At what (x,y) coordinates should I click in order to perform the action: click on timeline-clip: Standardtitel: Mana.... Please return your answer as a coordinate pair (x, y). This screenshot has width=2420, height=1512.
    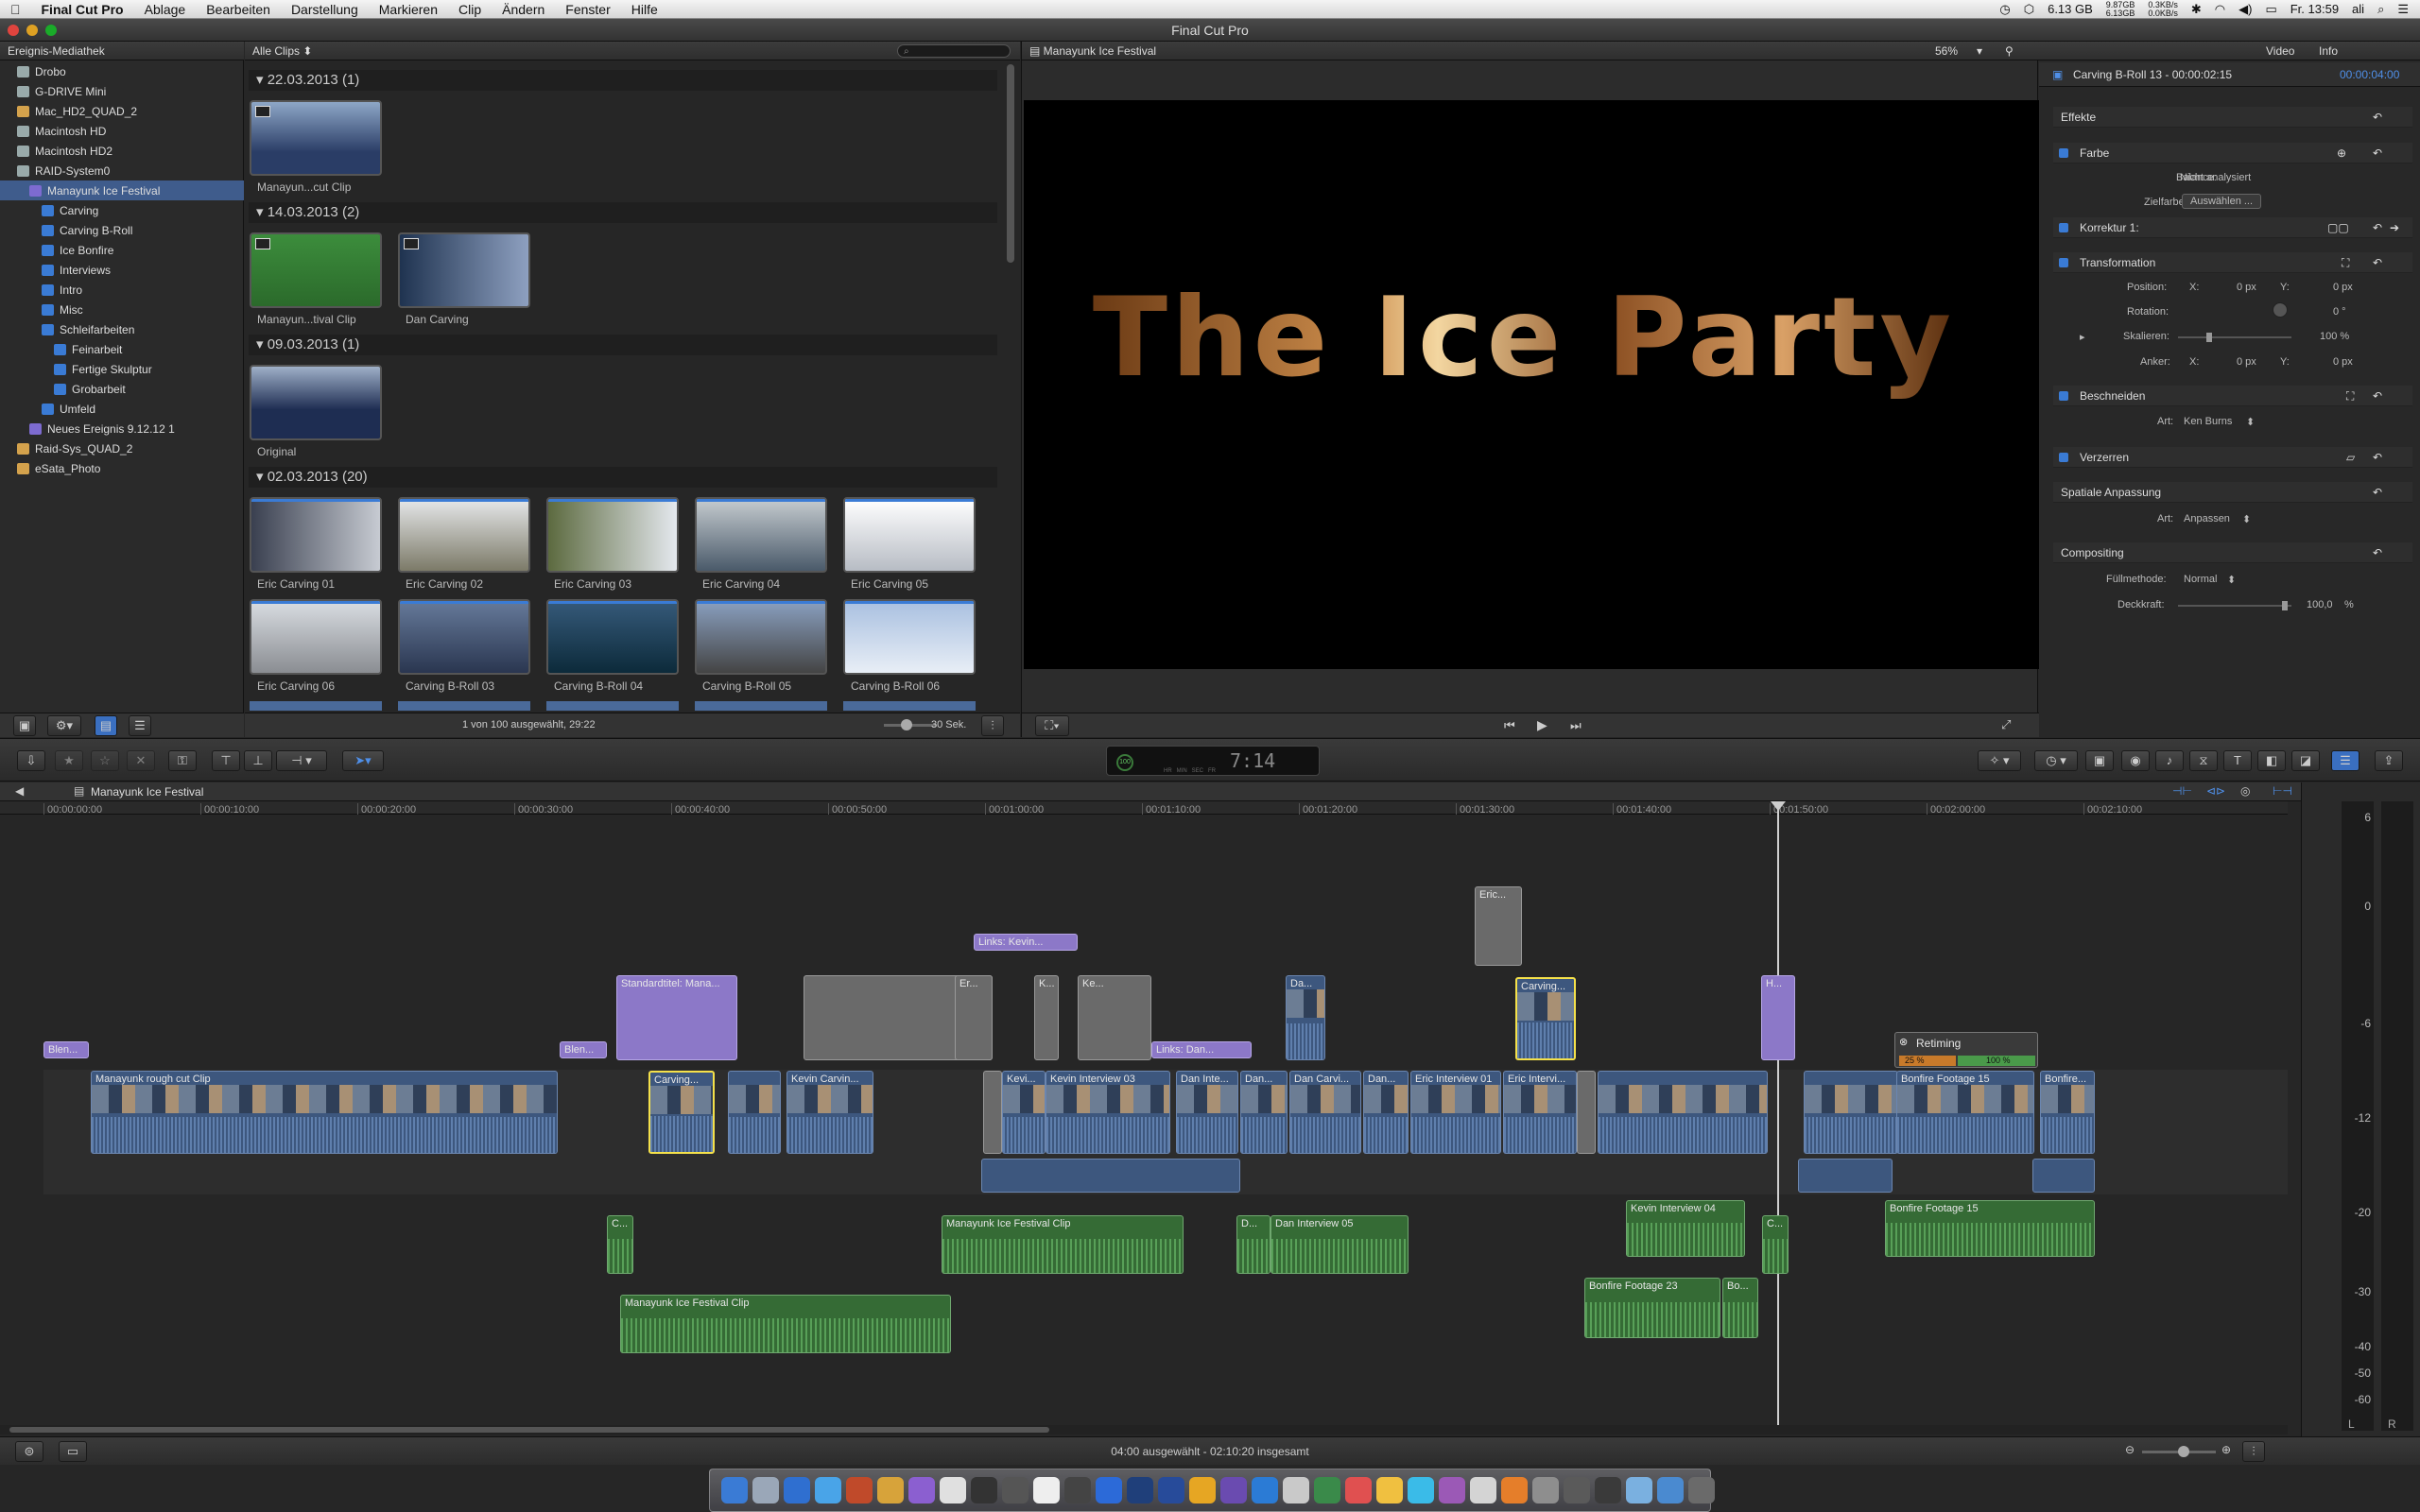
    Looking at the image, I should click on (676, 1017).